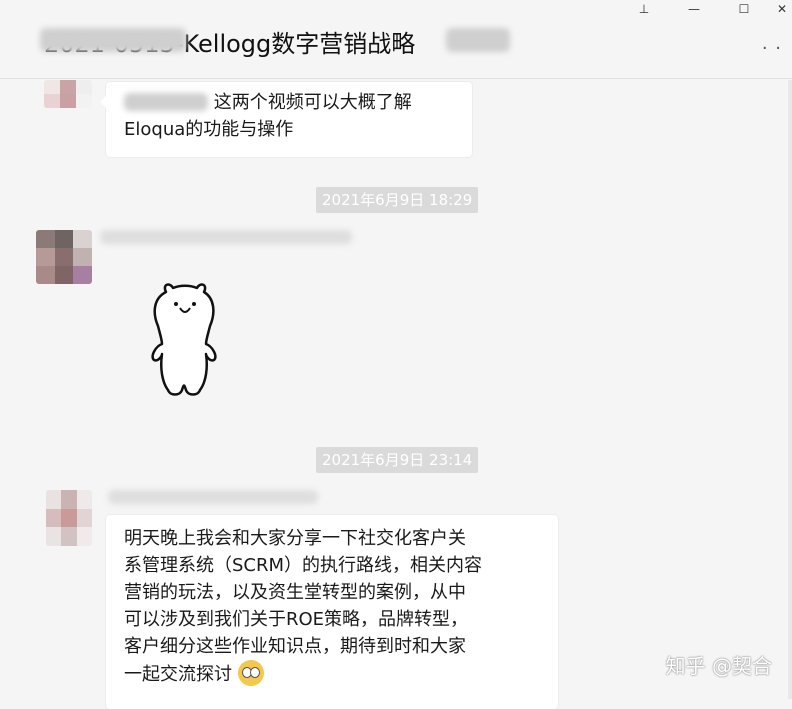  What do you see at coordinates (296, 619) in the screenshot?
I see `message-line: 可以涉及到我们关于ROE策略，品牌转型，` at bounding box center [296, 619].